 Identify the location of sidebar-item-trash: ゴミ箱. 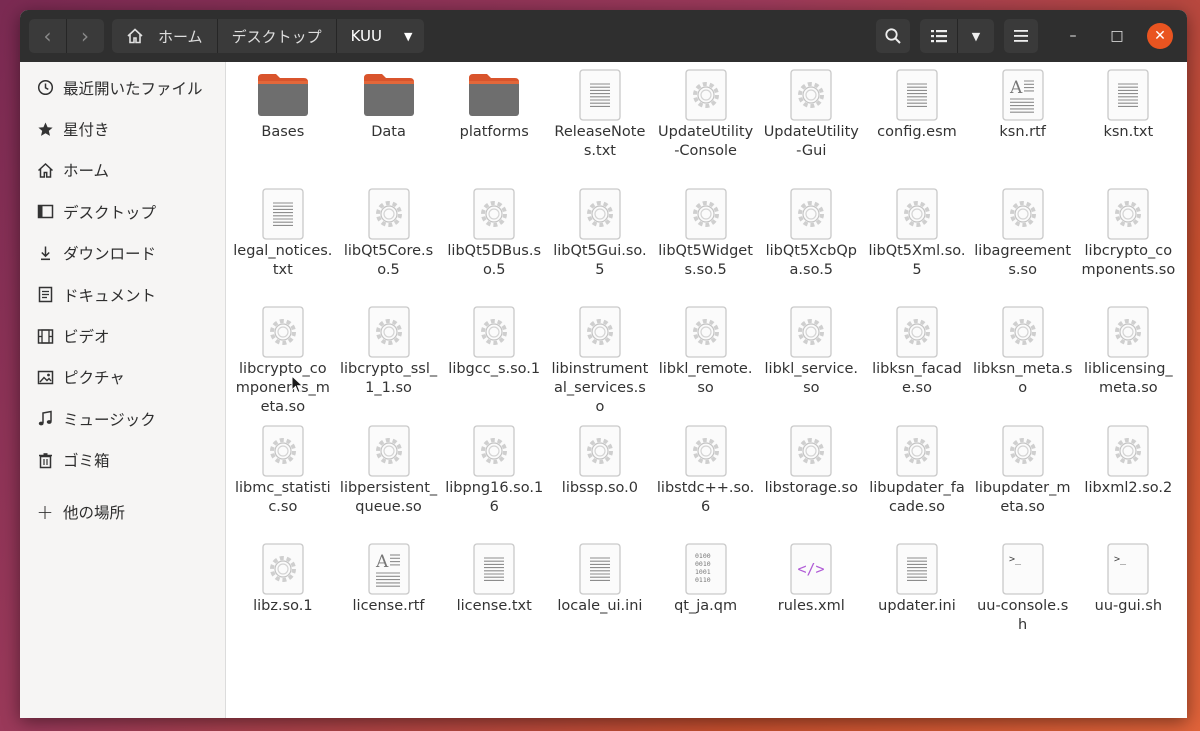
(122, 460).